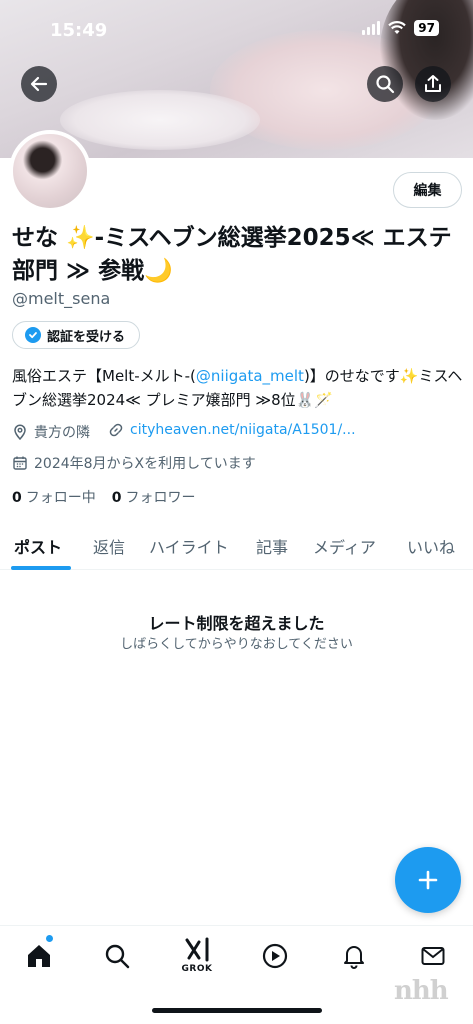 Image resolution: width=473 pixels, height=1024 pixels. I want to click on home-icon, so click(39, 956).